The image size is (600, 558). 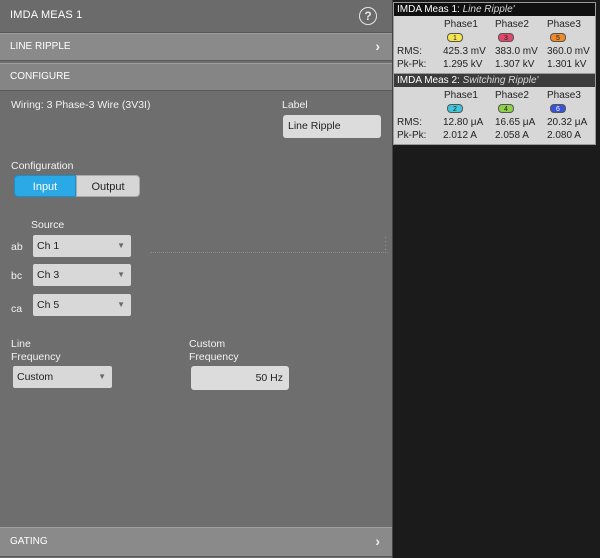 I want to click on panel-header: IMDA MEAS 1 ?, so click(x=196, y=16).